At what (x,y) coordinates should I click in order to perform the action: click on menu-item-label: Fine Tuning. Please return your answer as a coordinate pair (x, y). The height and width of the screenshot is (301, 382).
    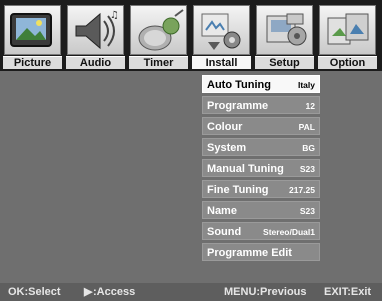
    Looking at the image, I should click on (238, 190).